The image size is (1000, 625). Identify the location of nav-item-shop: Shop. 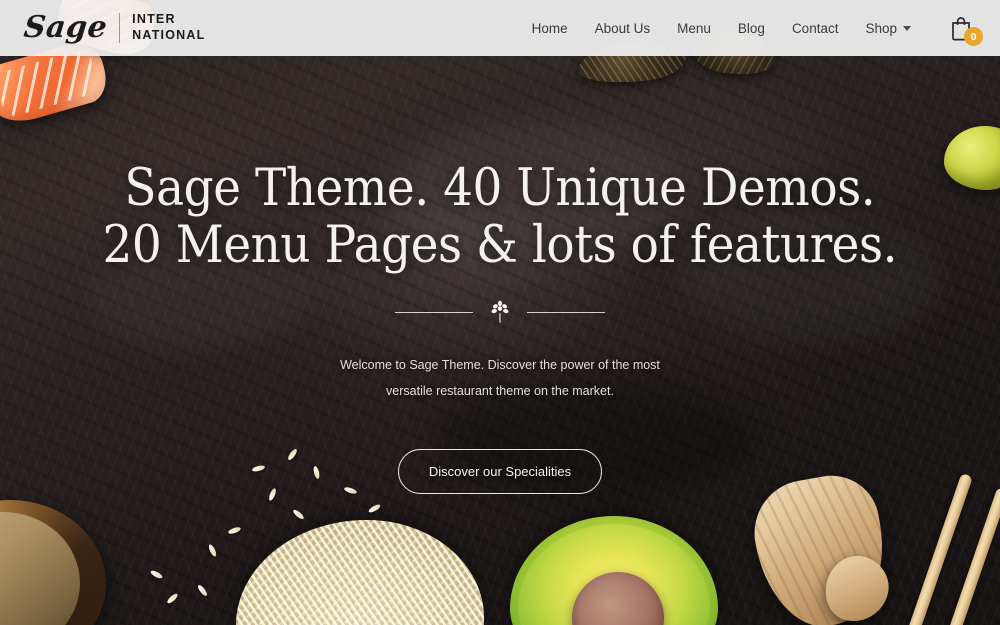
(888, 28).